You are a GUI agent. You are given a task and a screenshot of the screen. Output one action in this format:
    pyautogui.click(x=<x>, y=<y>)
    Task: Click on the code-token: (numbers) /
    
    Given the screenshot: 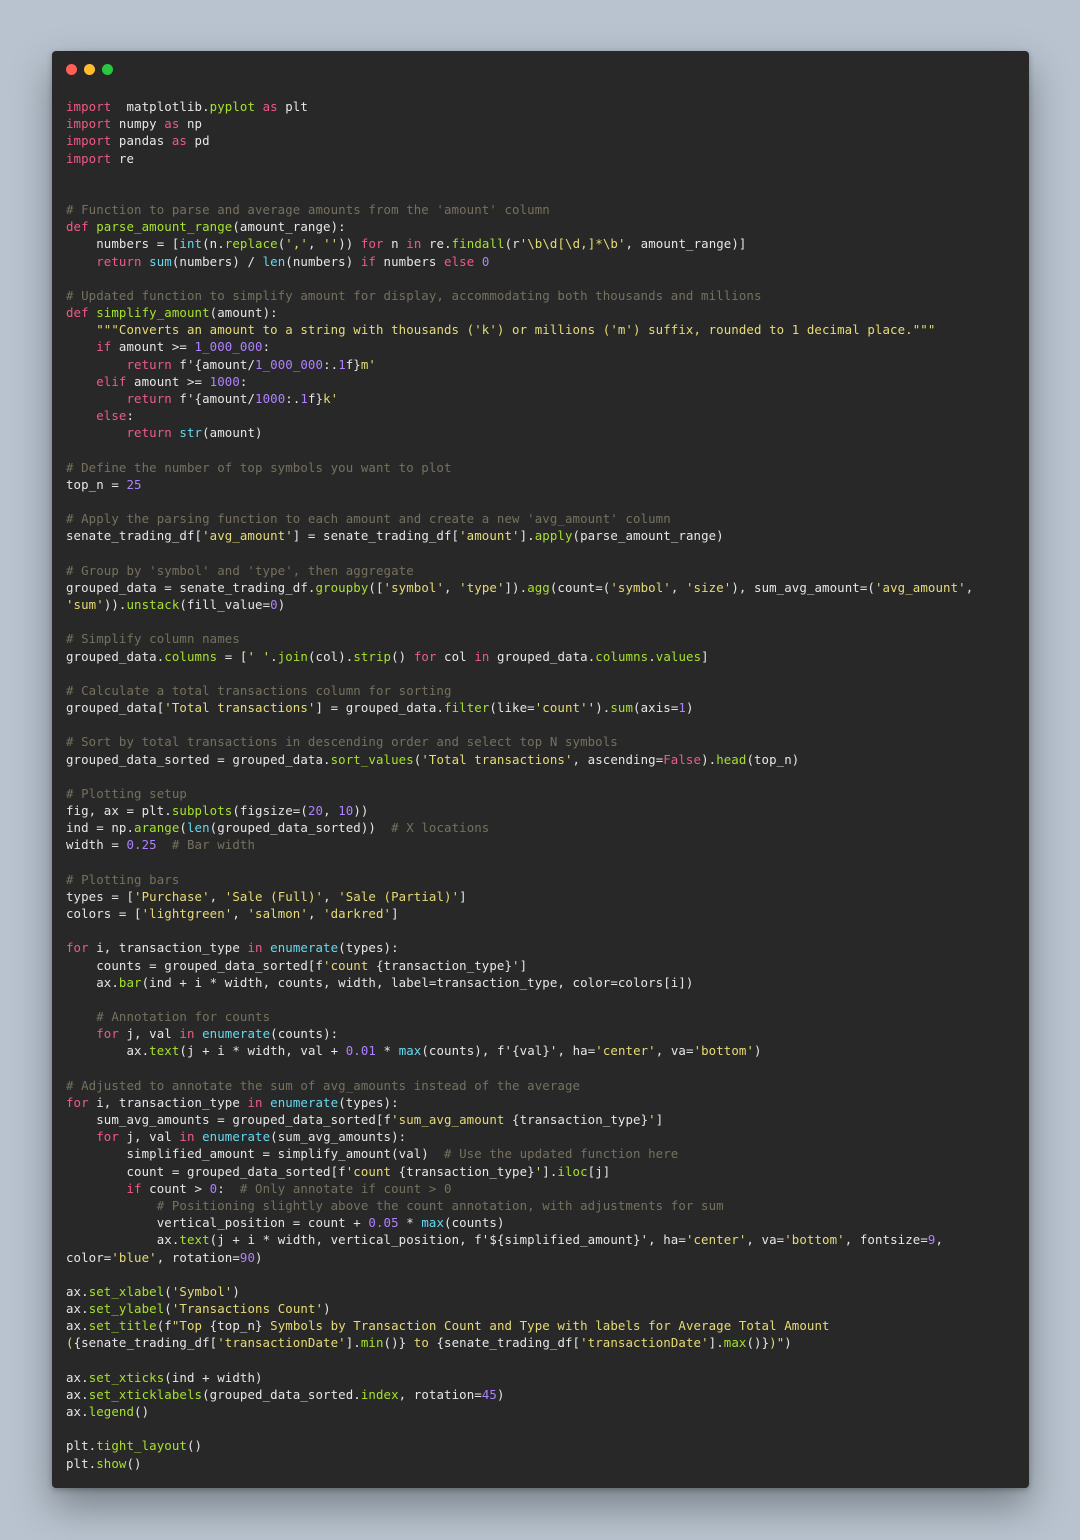 What is the action you would take?
    pyautogui.click(x=217, y=261)
    